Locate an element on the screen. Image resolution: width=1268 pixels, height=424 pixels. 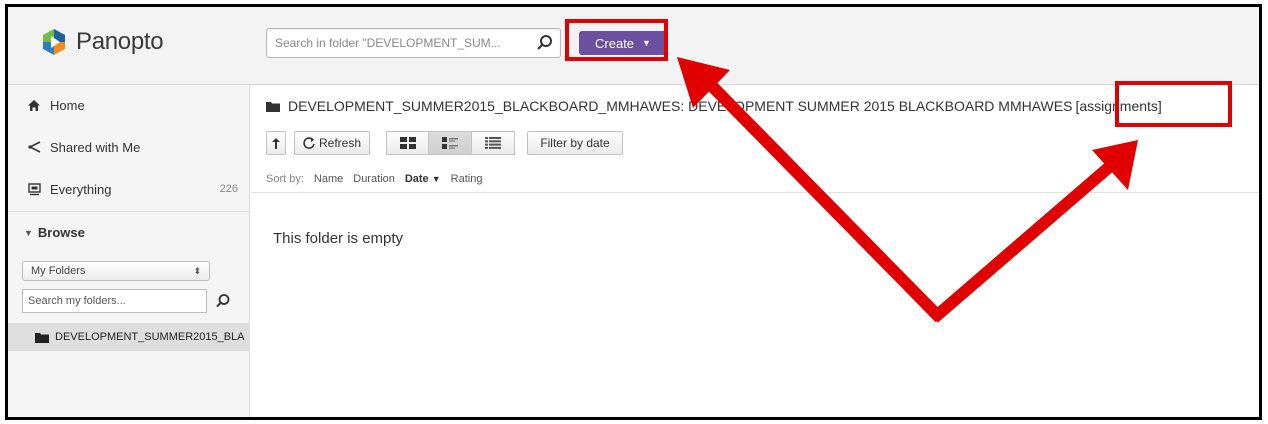
sort-bar: Sort by: Name Duration Date ▼ Rating is located at coordinates (374, 179).